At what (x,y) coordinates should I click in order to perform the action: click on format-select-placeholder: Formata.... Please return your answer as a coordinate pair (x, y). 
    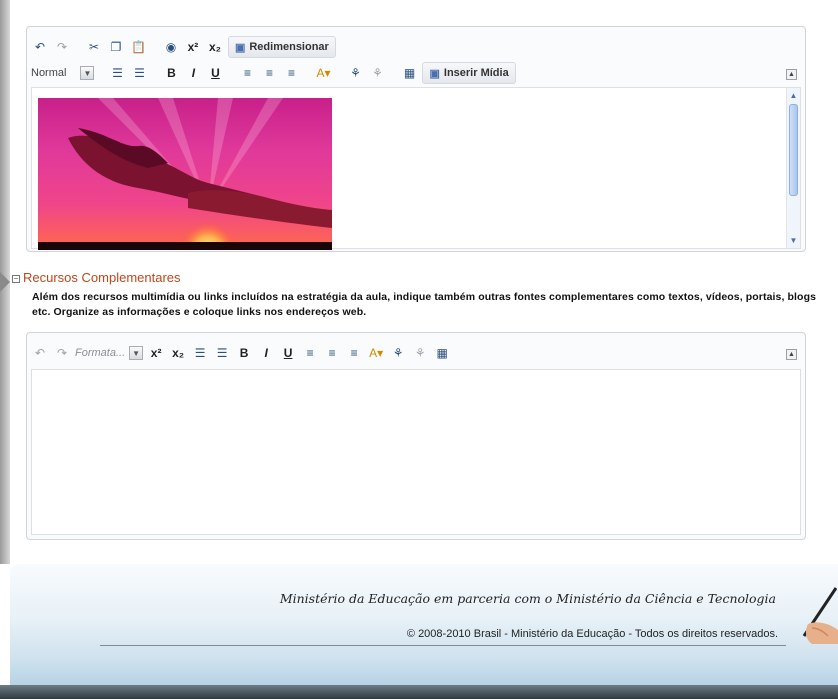
    Looking at the image, I should click on (100, 353).